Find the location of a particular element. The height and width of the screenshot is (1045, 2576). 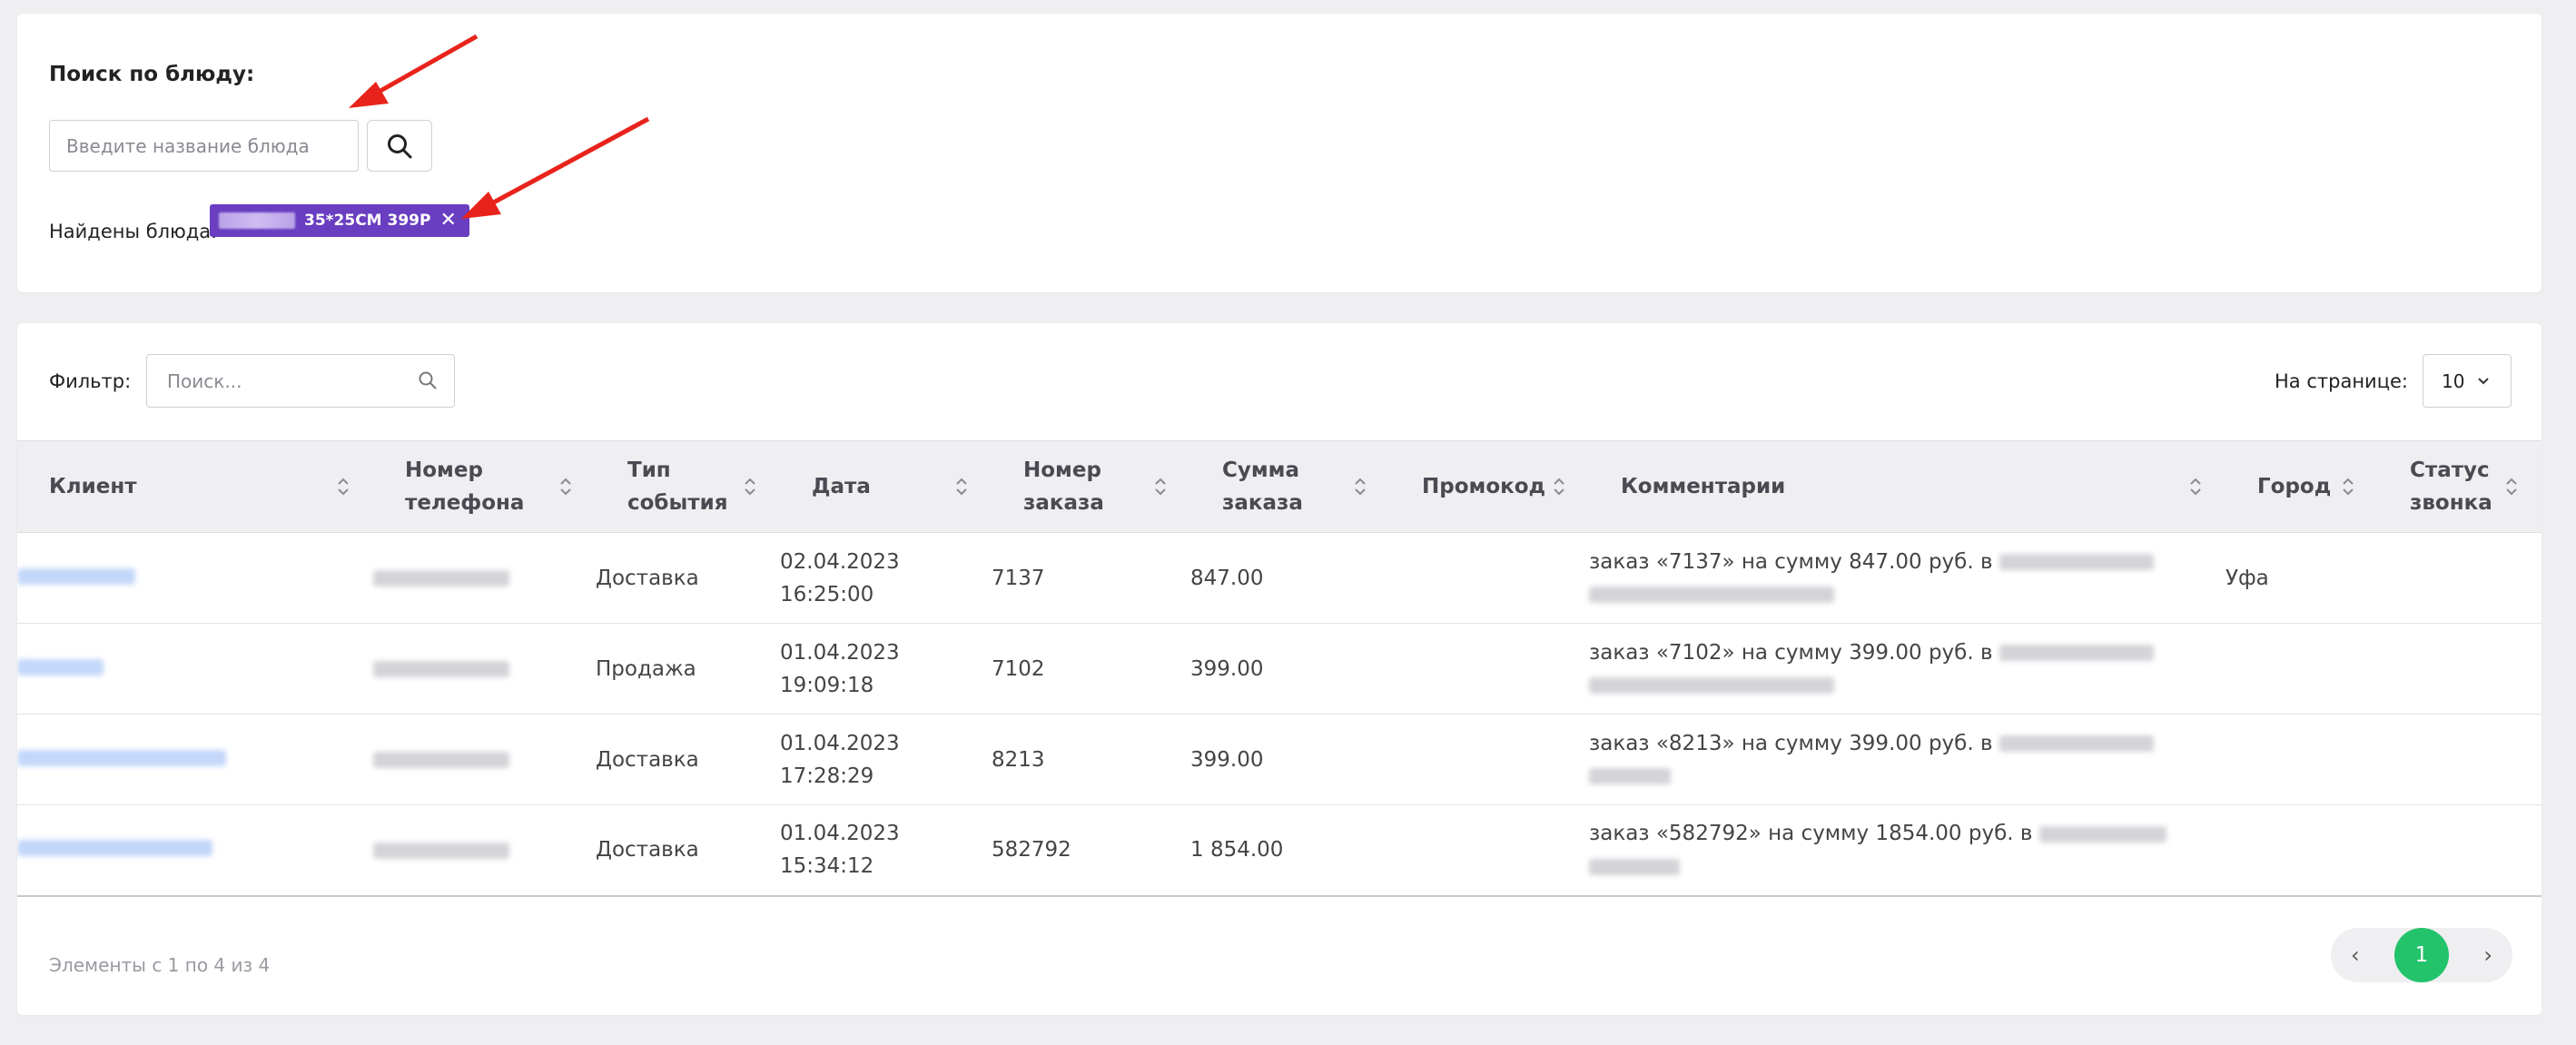

order-sum-cell: 1 854.00 is located at coordinates (1290, 850).